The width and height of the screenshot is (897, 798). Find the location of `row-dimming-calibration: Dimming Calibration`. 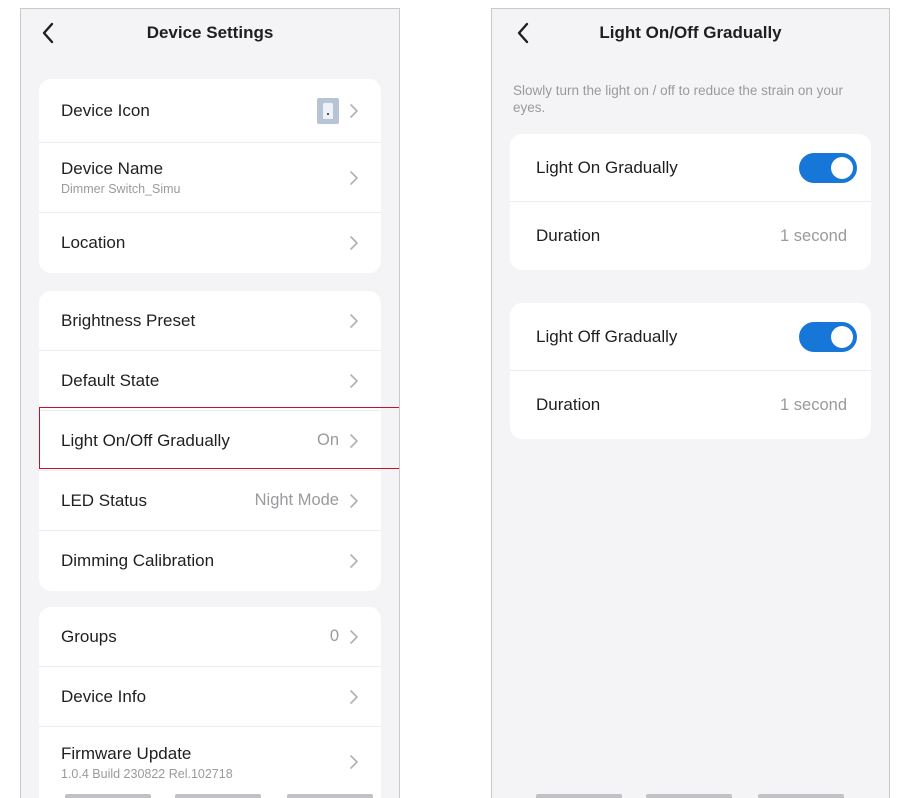

row-dimming-calibration: Dimming Calibration is located at coordinates (210, 561).